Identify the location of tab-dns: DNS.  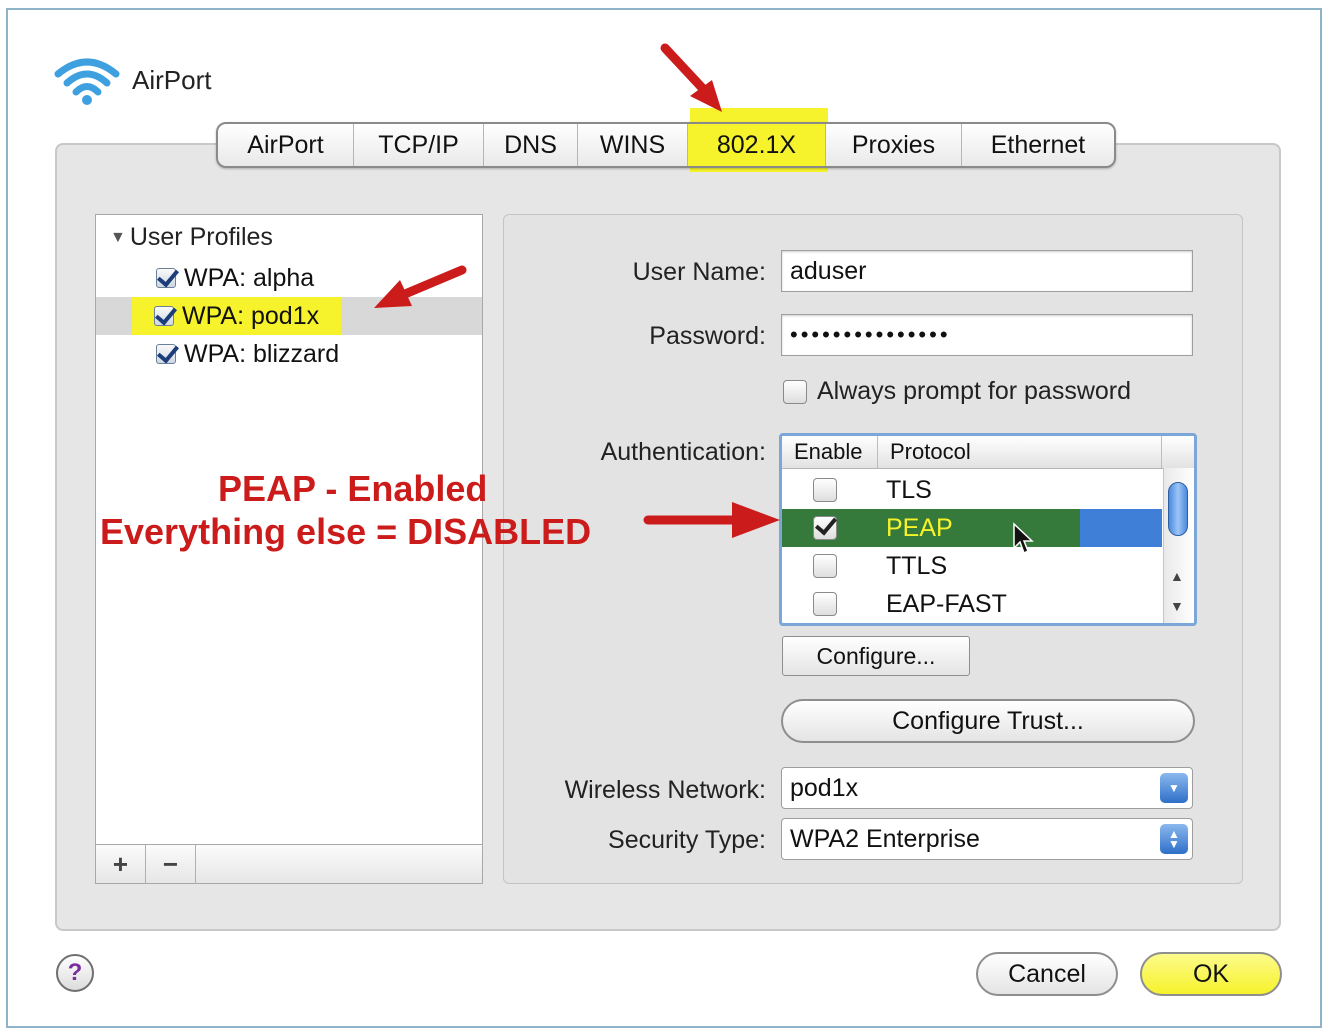
(531, 145).